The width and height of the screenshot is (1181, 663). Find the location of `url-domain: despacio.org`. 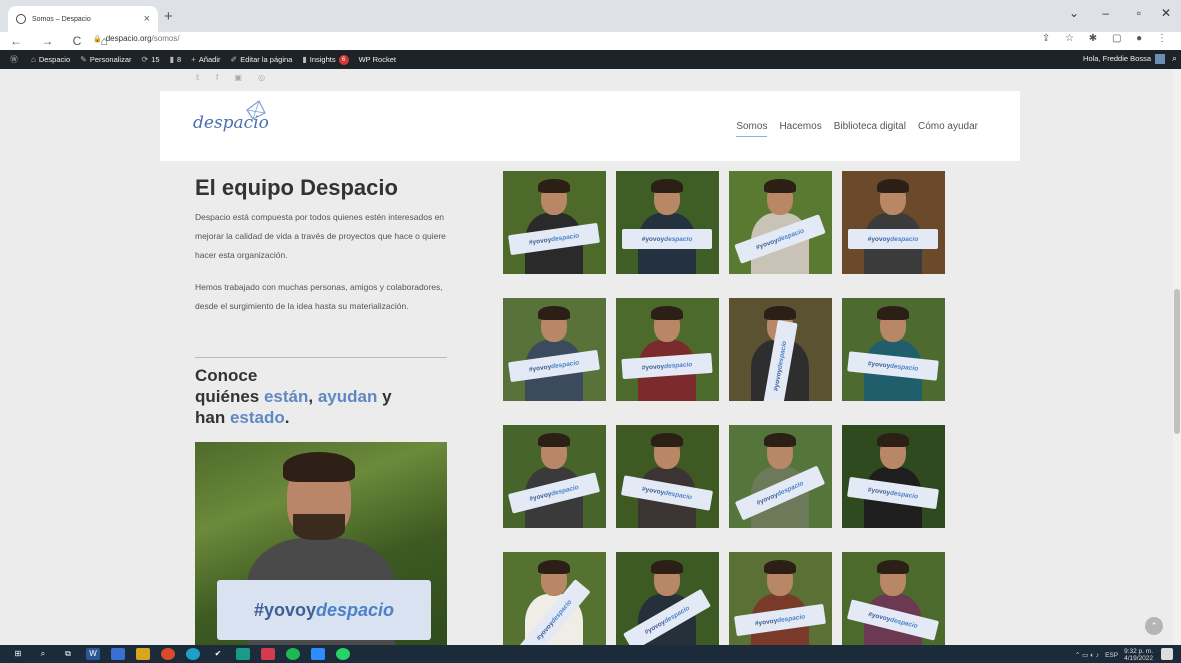

url-domain: despacio.org is located at coordinates (128, 38).